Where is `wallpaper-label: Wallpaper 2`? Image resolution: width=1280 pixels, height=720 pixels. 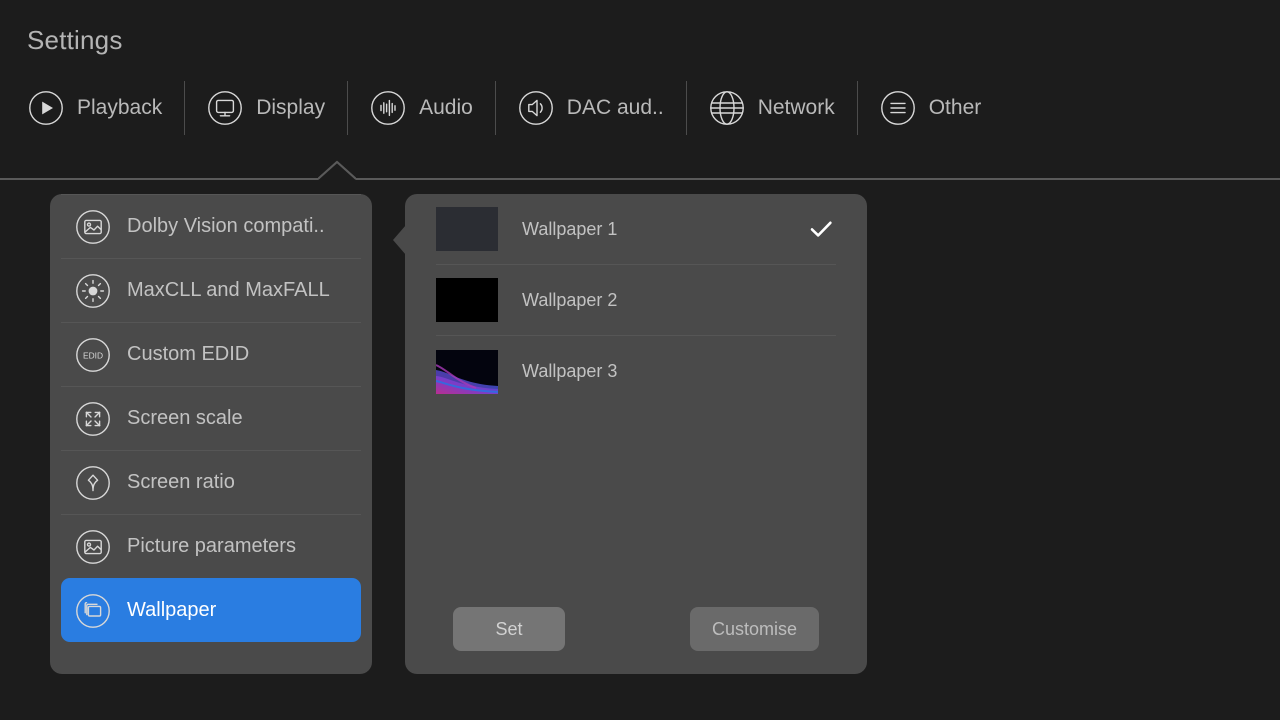
wallpaper-label: Wallpaper 2 is located at coordinates (570, 299).